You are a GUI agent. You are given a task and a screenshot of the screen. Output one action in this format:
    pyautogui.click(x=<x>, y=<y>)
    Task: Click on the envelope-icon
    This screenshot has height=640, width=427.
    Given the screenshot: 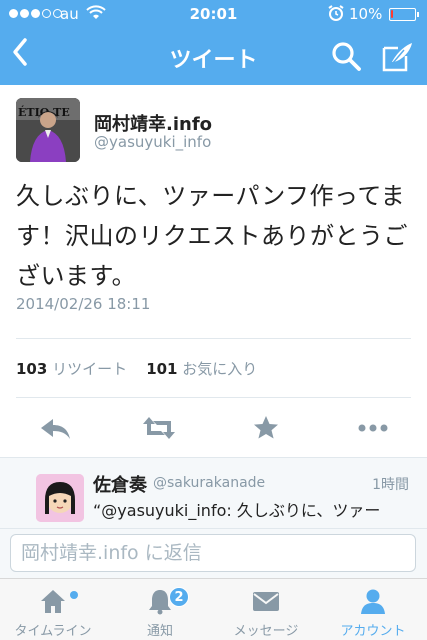 What is the action you would take?
    pyautogui.click(x=266, y=601)
    